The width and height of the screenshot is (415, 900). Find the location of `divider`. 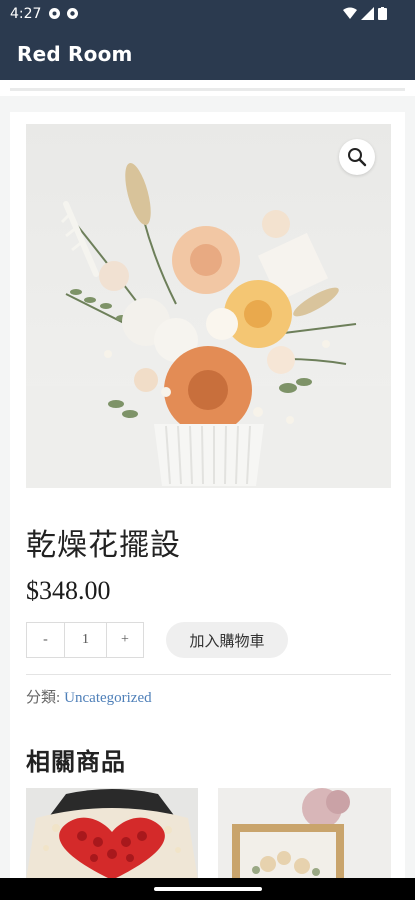

divider is located at coordinates (208, 674).